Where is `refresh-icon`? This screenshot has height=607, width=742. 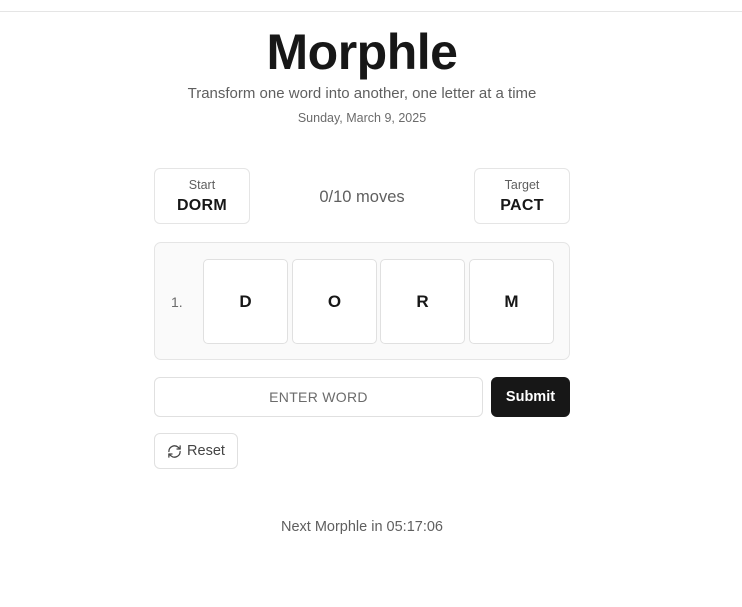
refresh-icon is located at coordinates (174, 451).